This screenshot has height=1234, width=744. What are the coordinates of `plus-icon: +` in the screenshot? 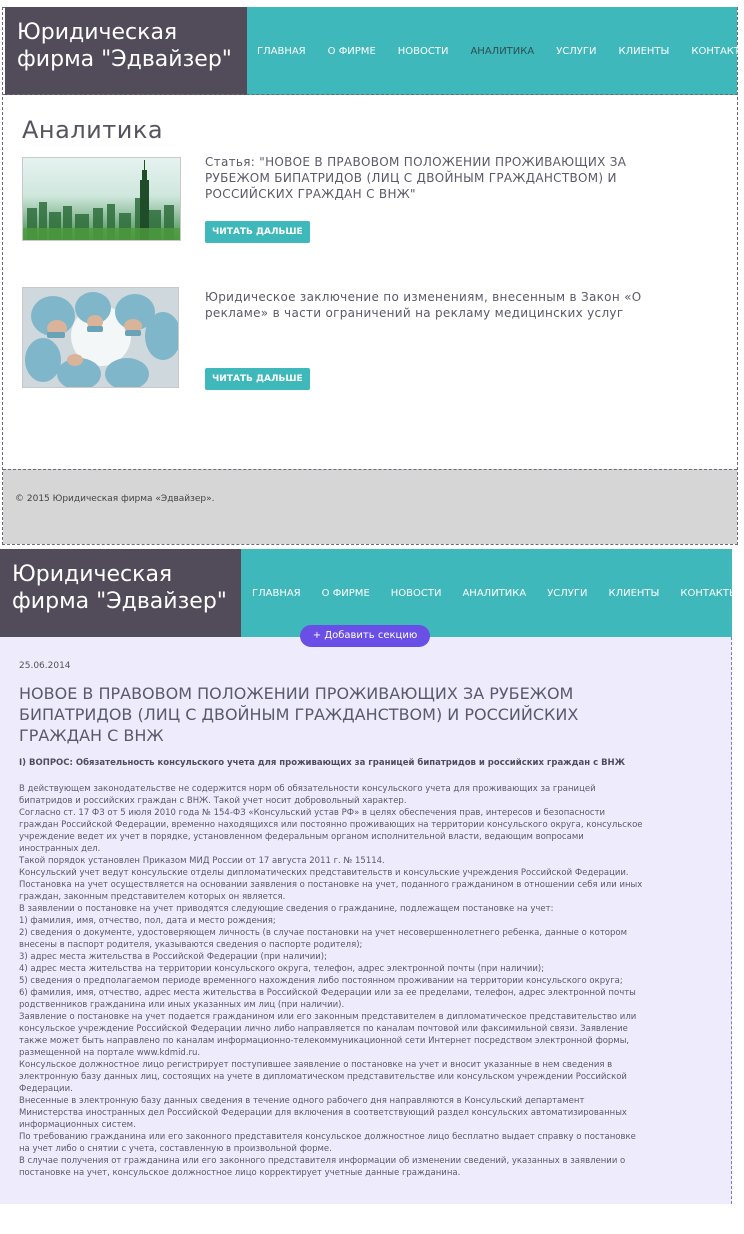 It's located at (317, 635).